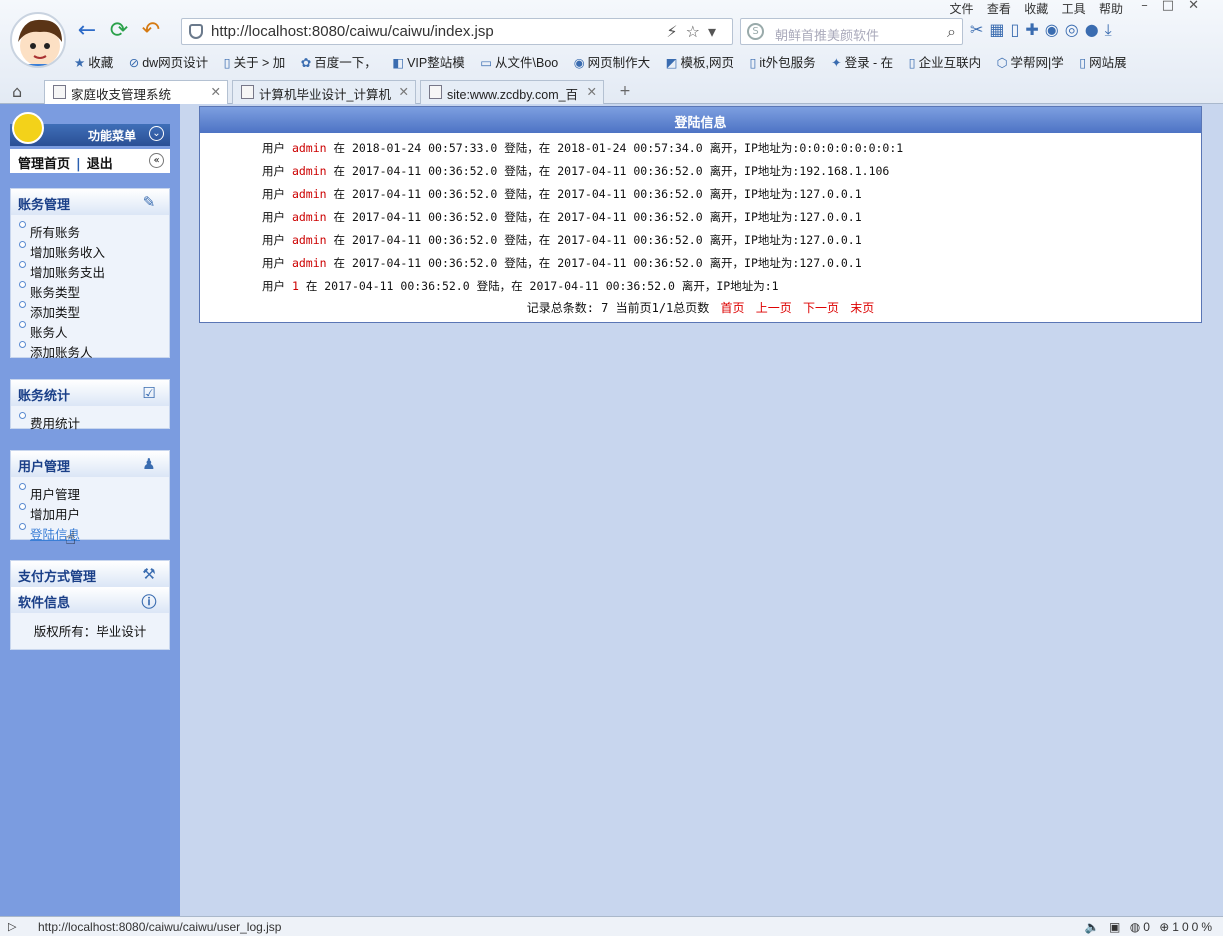  I want to click on more-icon: ●, so click(1095, 29).